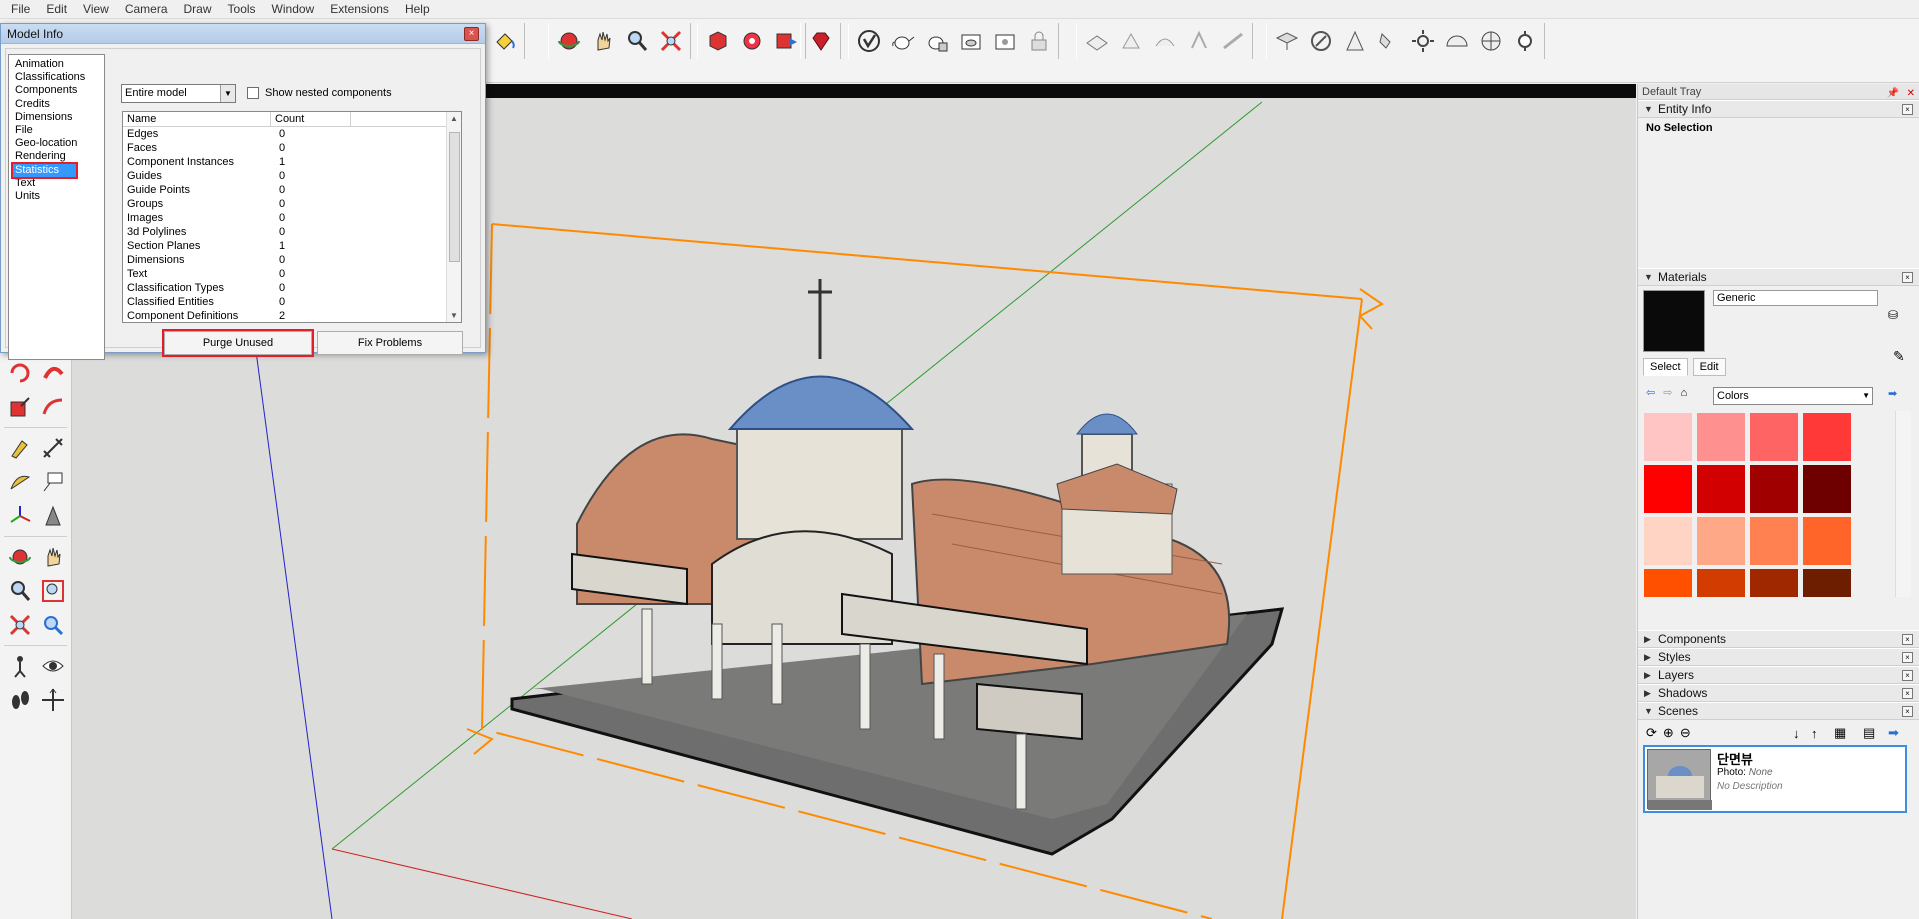 Image resolution: width=1919 pixels, height=919 pixels. I want to click on sandbox-scratch-icon, so click(1130, 41).